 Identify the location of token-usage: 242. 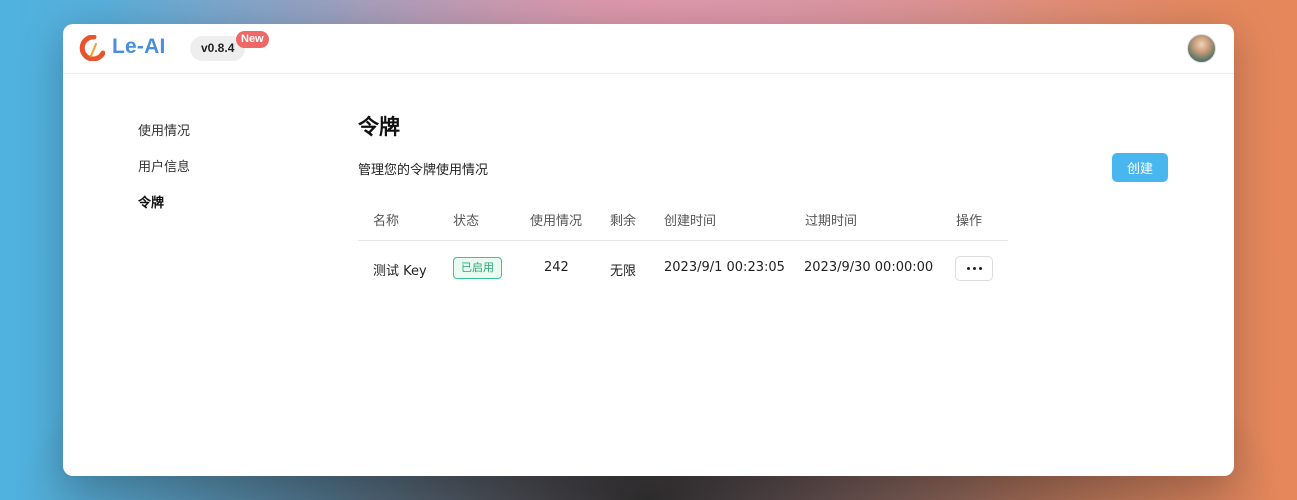
(556, 267).